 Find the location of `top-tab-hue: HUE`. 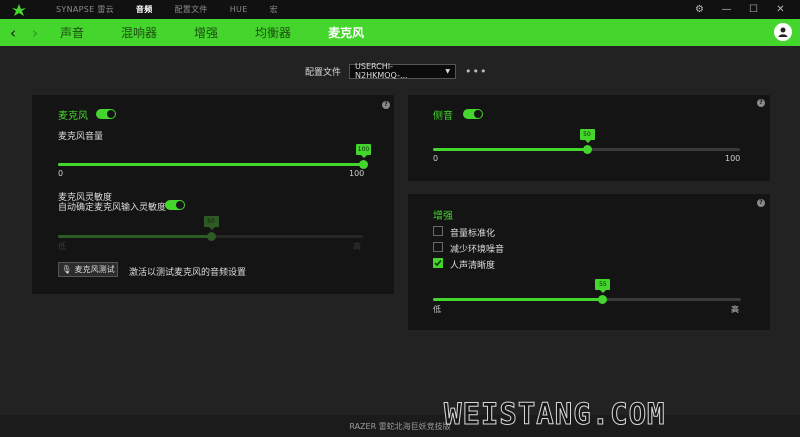

top-tab-hue: HUE is located at coordinates (239, 9).